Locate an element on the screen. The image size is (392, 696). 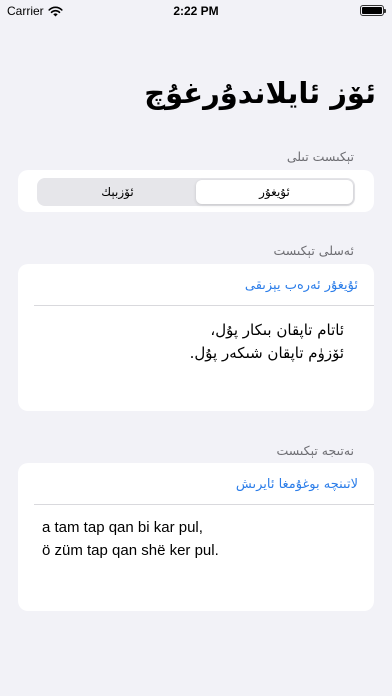
battery-icon is located at coordinates (373, 10).